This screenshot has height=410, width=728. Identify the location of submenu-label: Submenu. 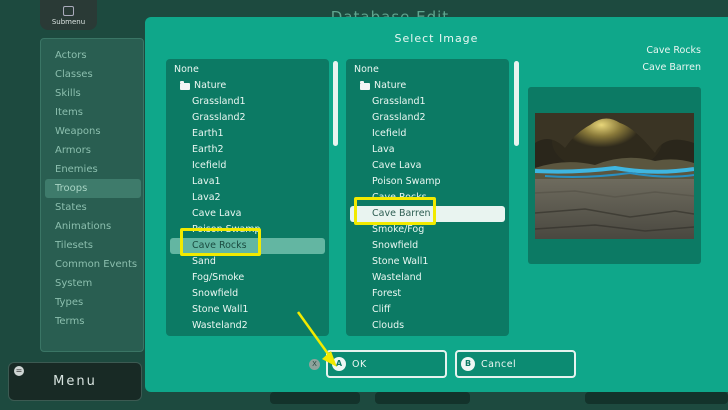
(68, 22).